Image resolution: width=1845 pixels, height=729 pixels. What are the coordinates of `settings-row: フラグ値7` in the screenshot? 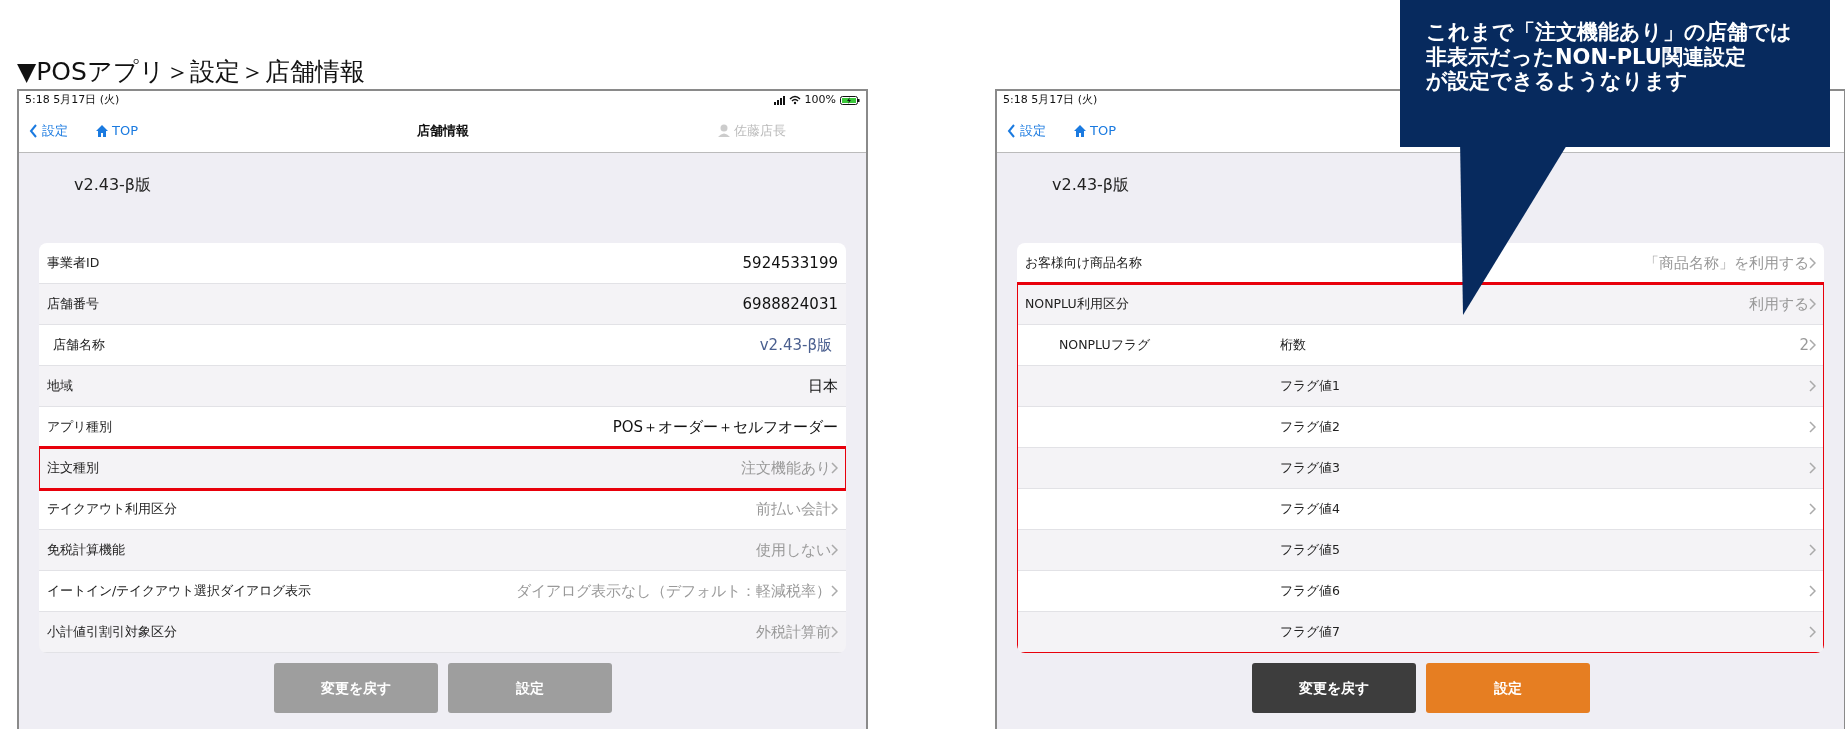 It's located at (1420, 632).